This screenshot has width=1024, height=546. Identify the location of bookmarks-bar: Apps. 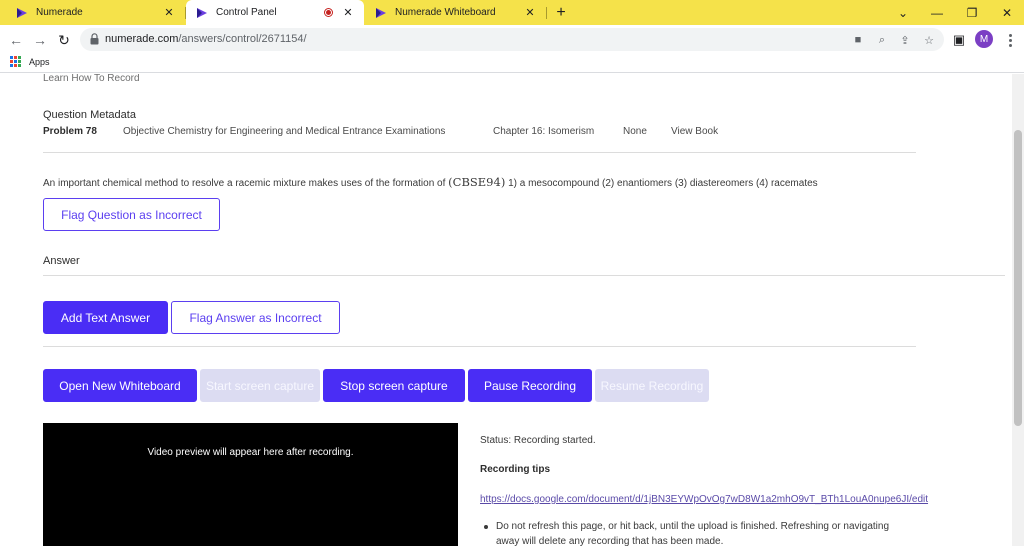
(512, 63).